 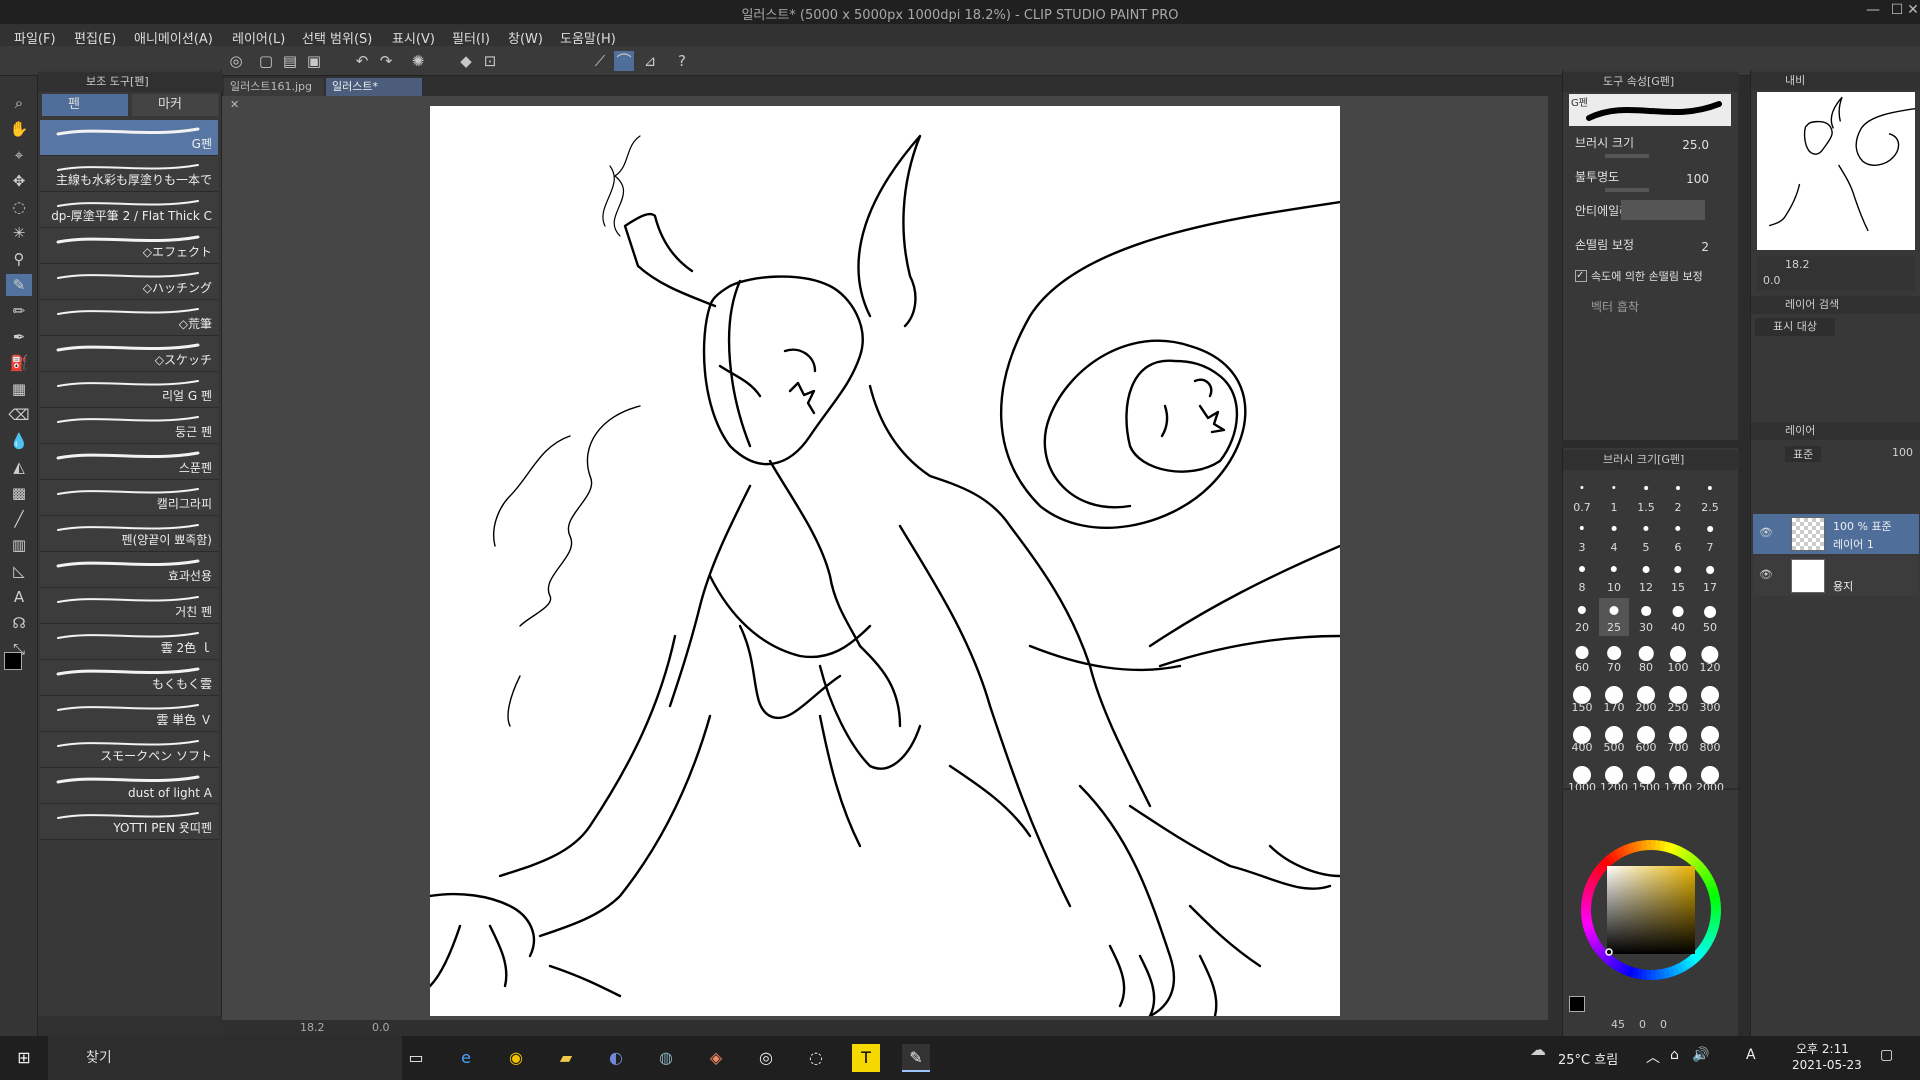 What do you see at coordinates (1582, 737) in the screenshot?
I see `brush-size-option: 400` at bounding box center [1582, 737].